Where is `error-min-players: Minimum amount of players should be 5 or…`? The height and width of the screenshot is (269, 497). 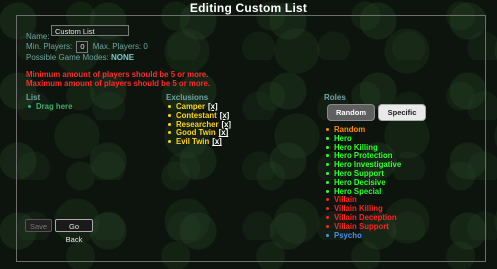 error-min-players: Minimum amount of players should be 5 or… is located at coordinates (117, 74).